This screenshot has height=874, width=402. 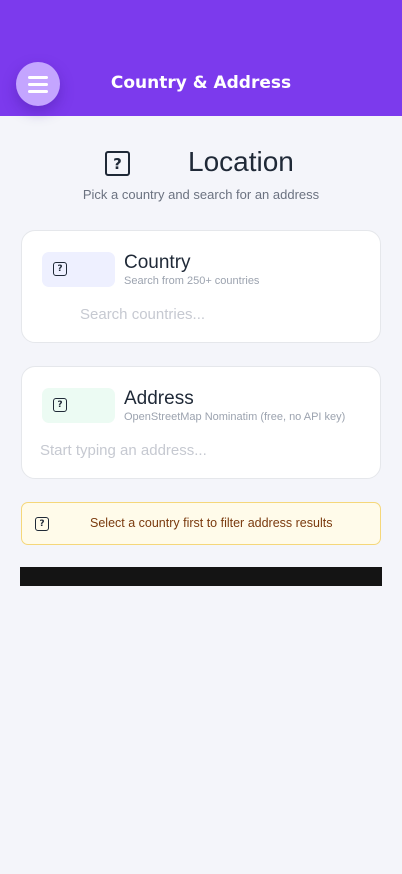 What do you see at coordinates (201, 58) in the screenshot?
I see `app-header: Country & Address` at bounding box center [201, 58].